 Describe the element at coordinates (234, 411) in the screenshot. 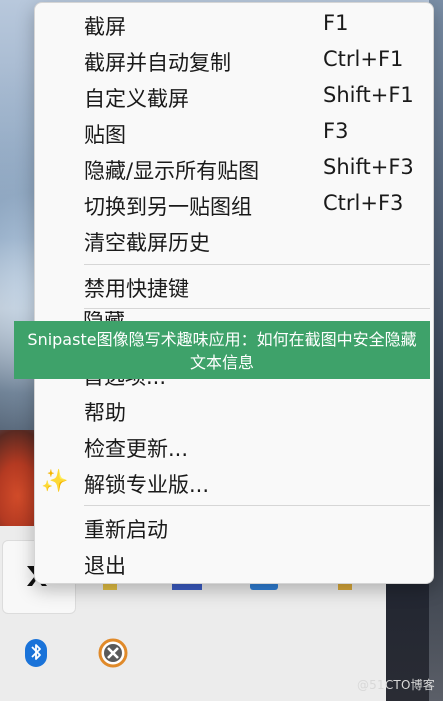

I see `menu-item-help: 帮助` at that location.